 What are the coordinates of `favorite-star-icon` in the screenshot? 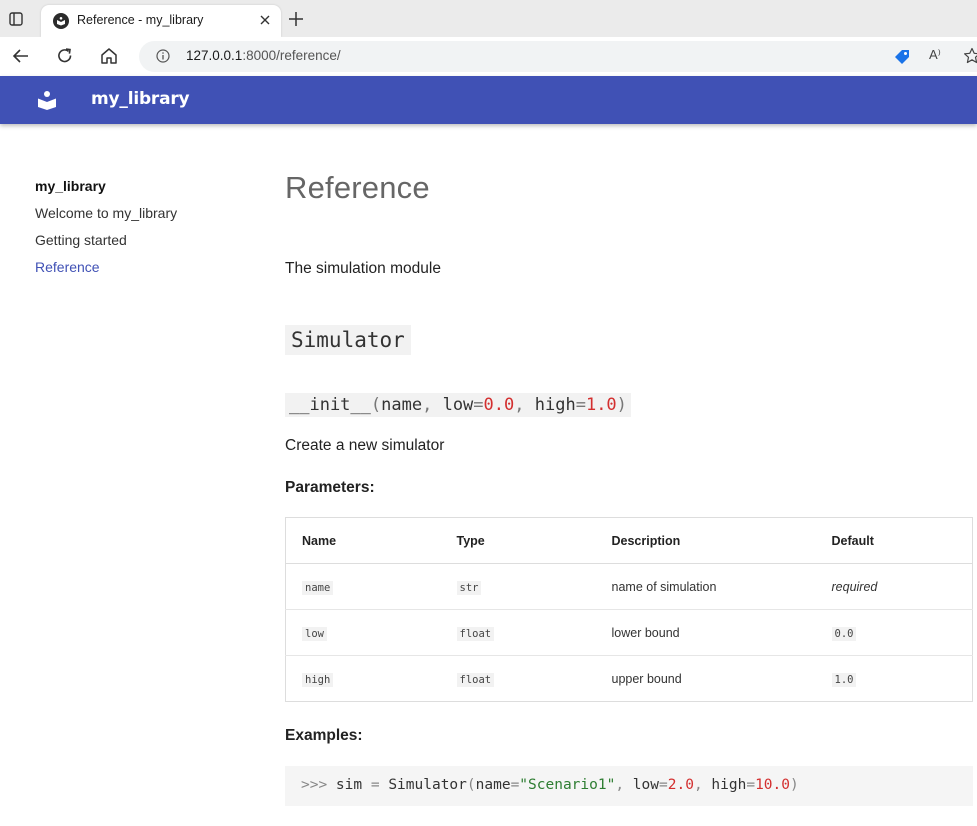 It's located at (970, 56).